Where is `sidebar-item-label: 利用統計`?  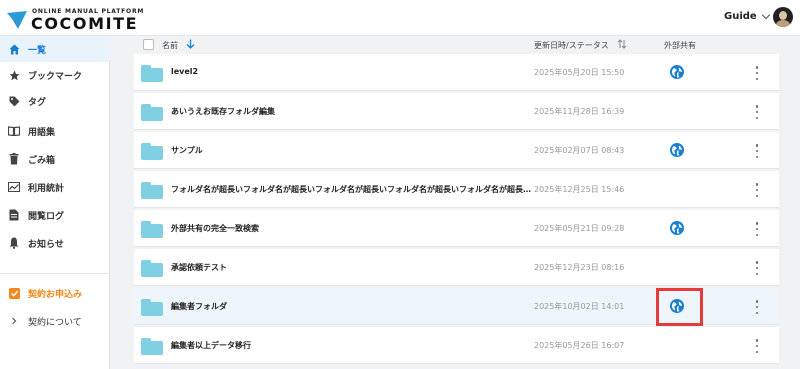
sidebar-item-label: 利用統計 is located at coordinates (46, 188).